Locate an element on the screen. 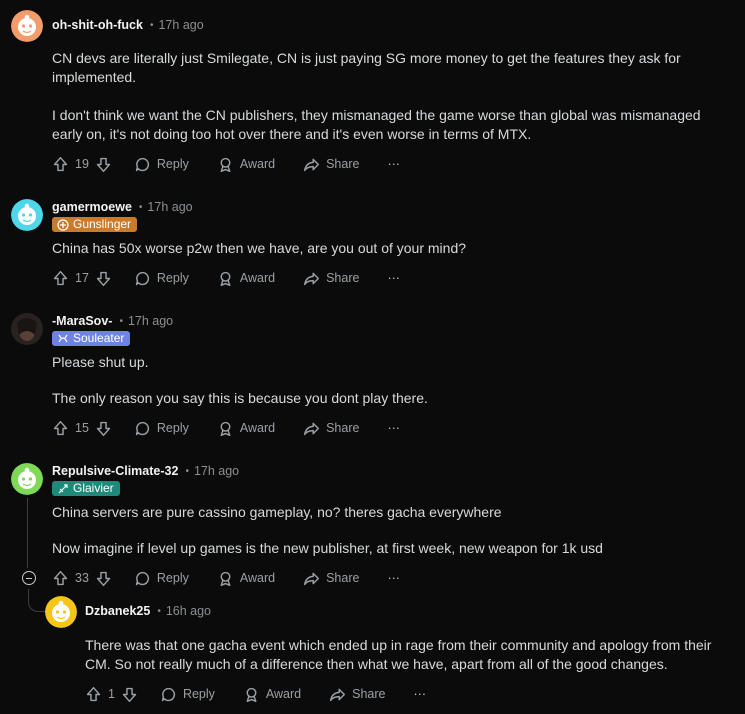  comment-actions: 15 Reply Award Share ··· is located at coordinates (226, 428).